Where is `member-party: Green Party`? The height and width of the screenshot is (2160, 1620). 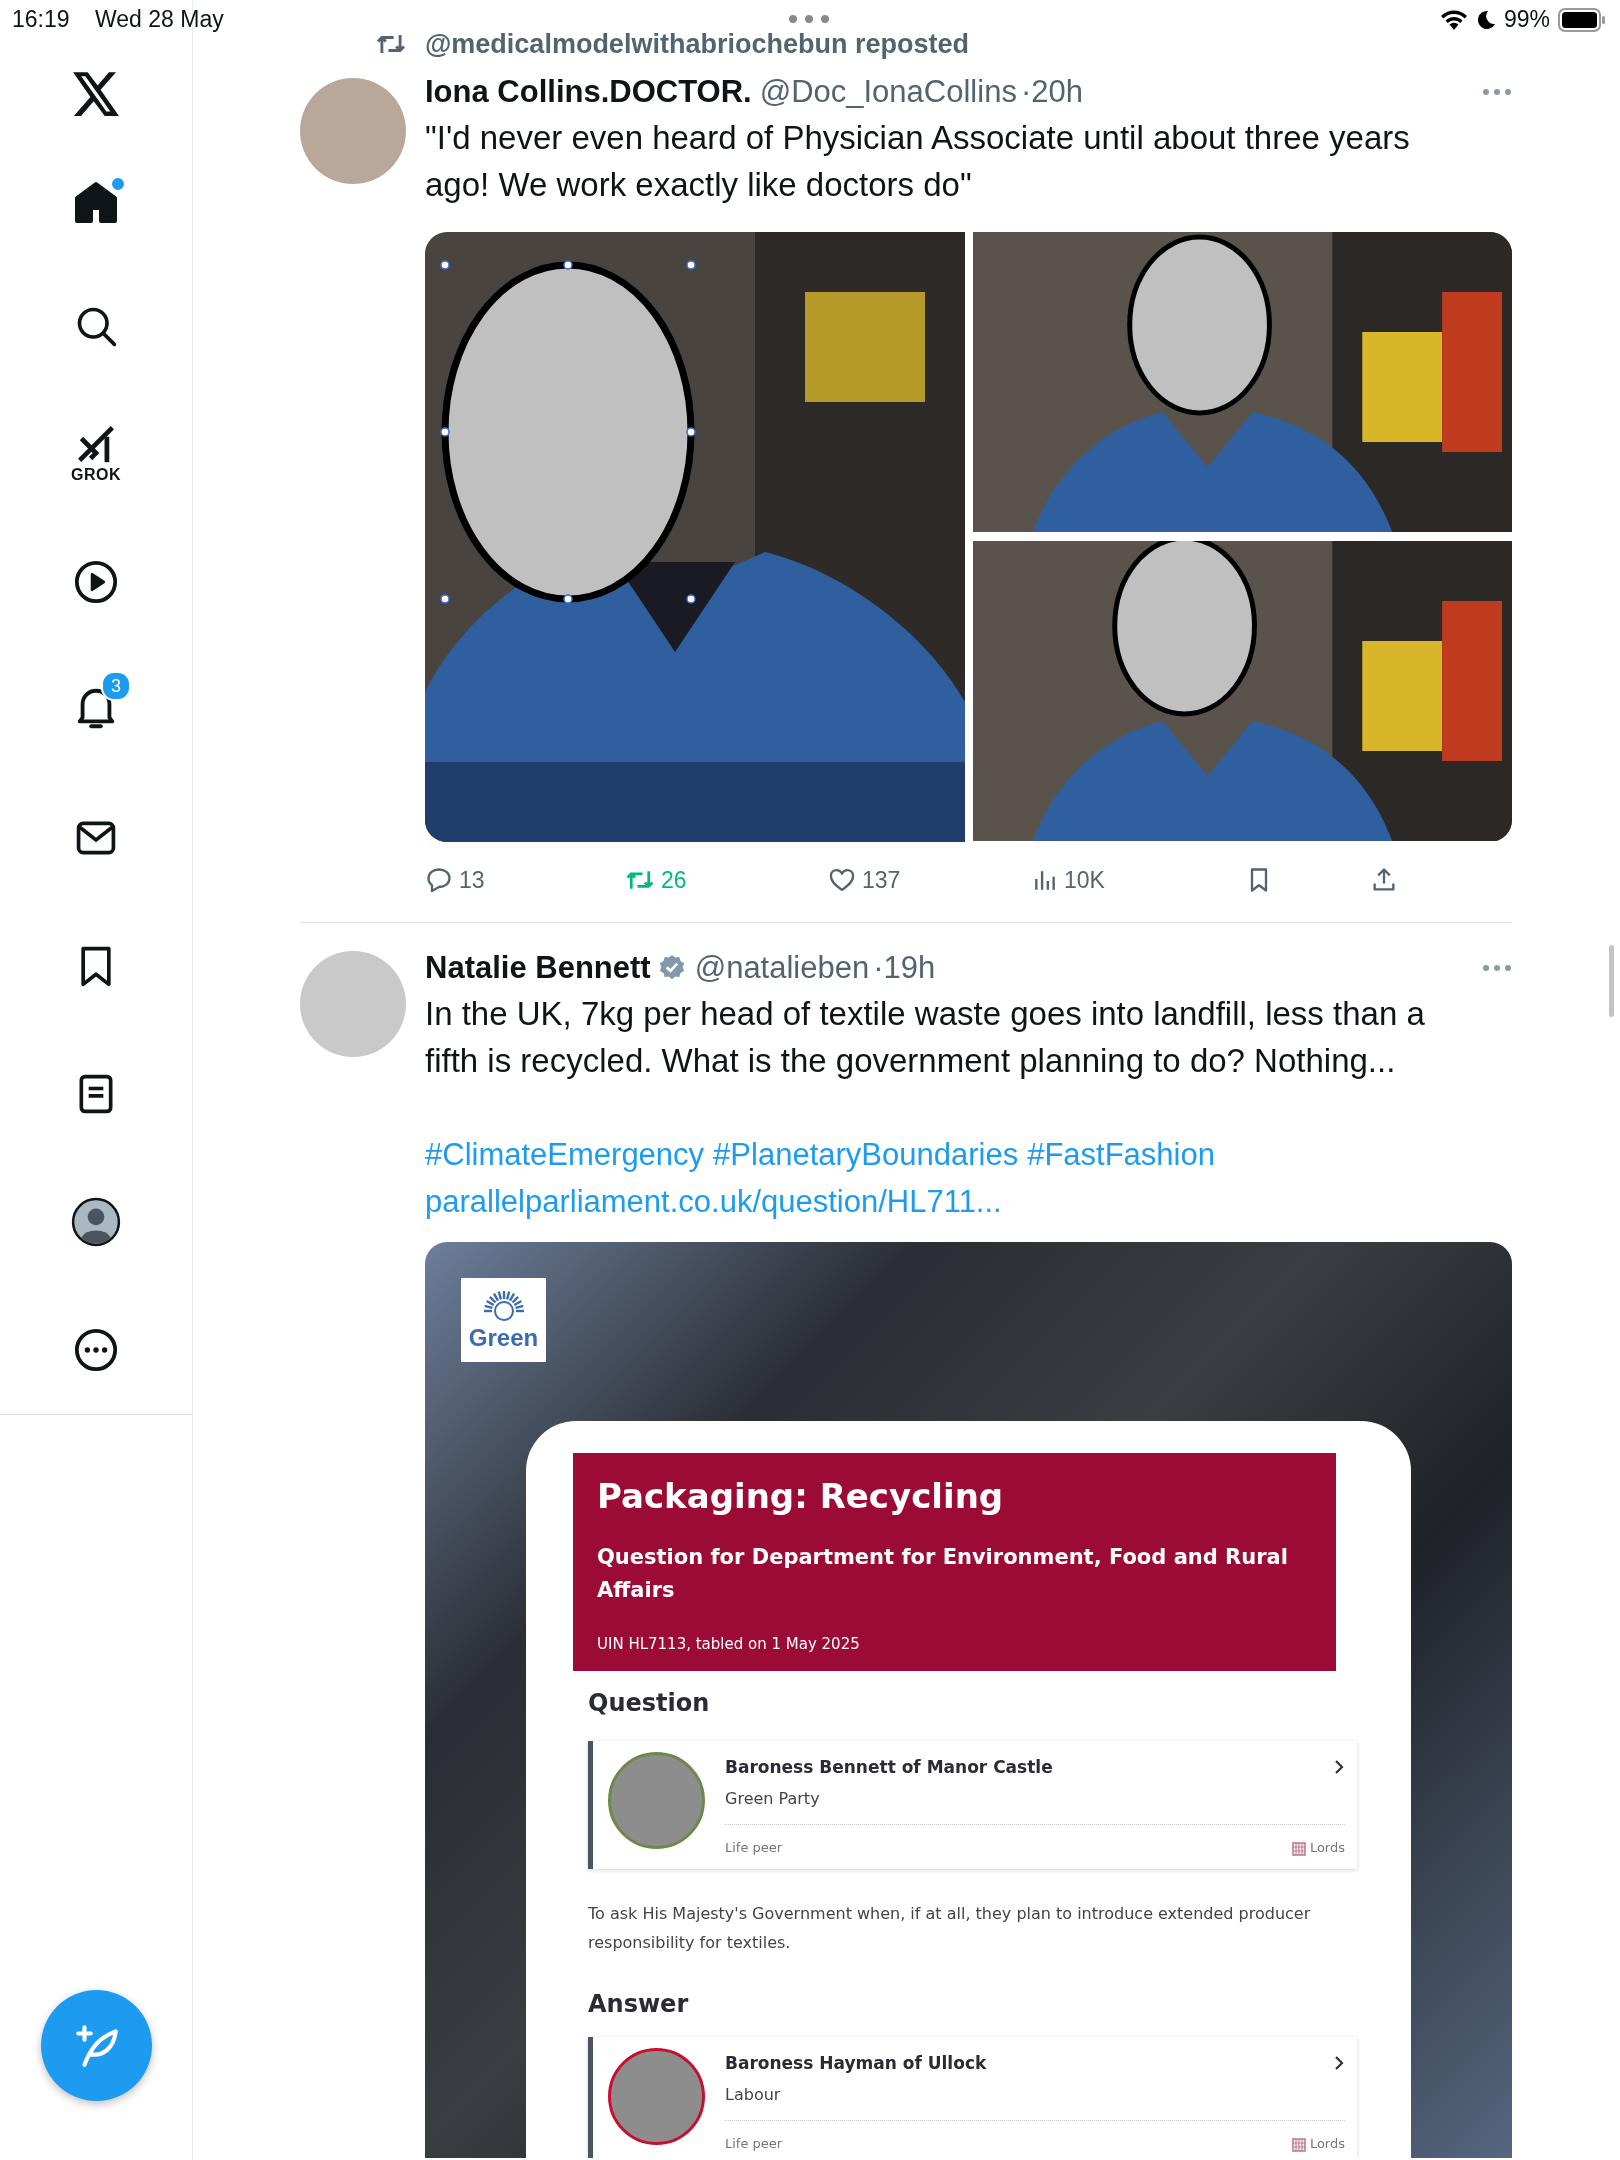 member-party: Green Party is located at coordinates (773, 1799).